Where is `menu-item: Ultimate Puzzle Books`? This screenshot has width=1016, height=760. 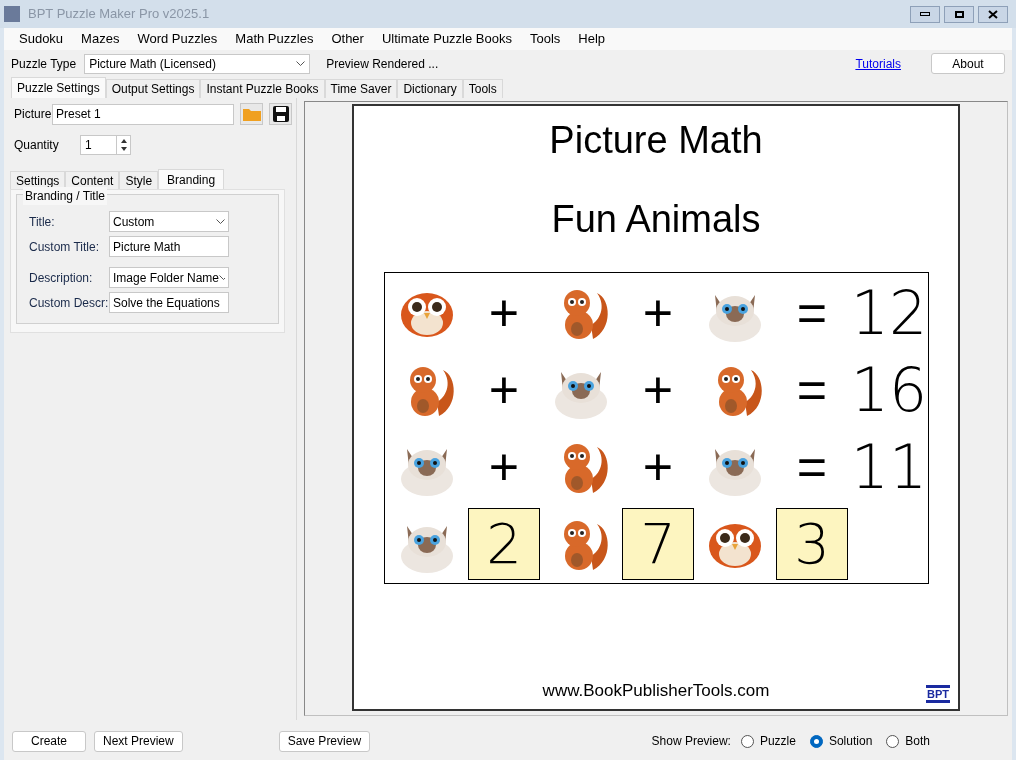
menu-item: Ultimate Puzzle Books is located at coordinates (446, 39).